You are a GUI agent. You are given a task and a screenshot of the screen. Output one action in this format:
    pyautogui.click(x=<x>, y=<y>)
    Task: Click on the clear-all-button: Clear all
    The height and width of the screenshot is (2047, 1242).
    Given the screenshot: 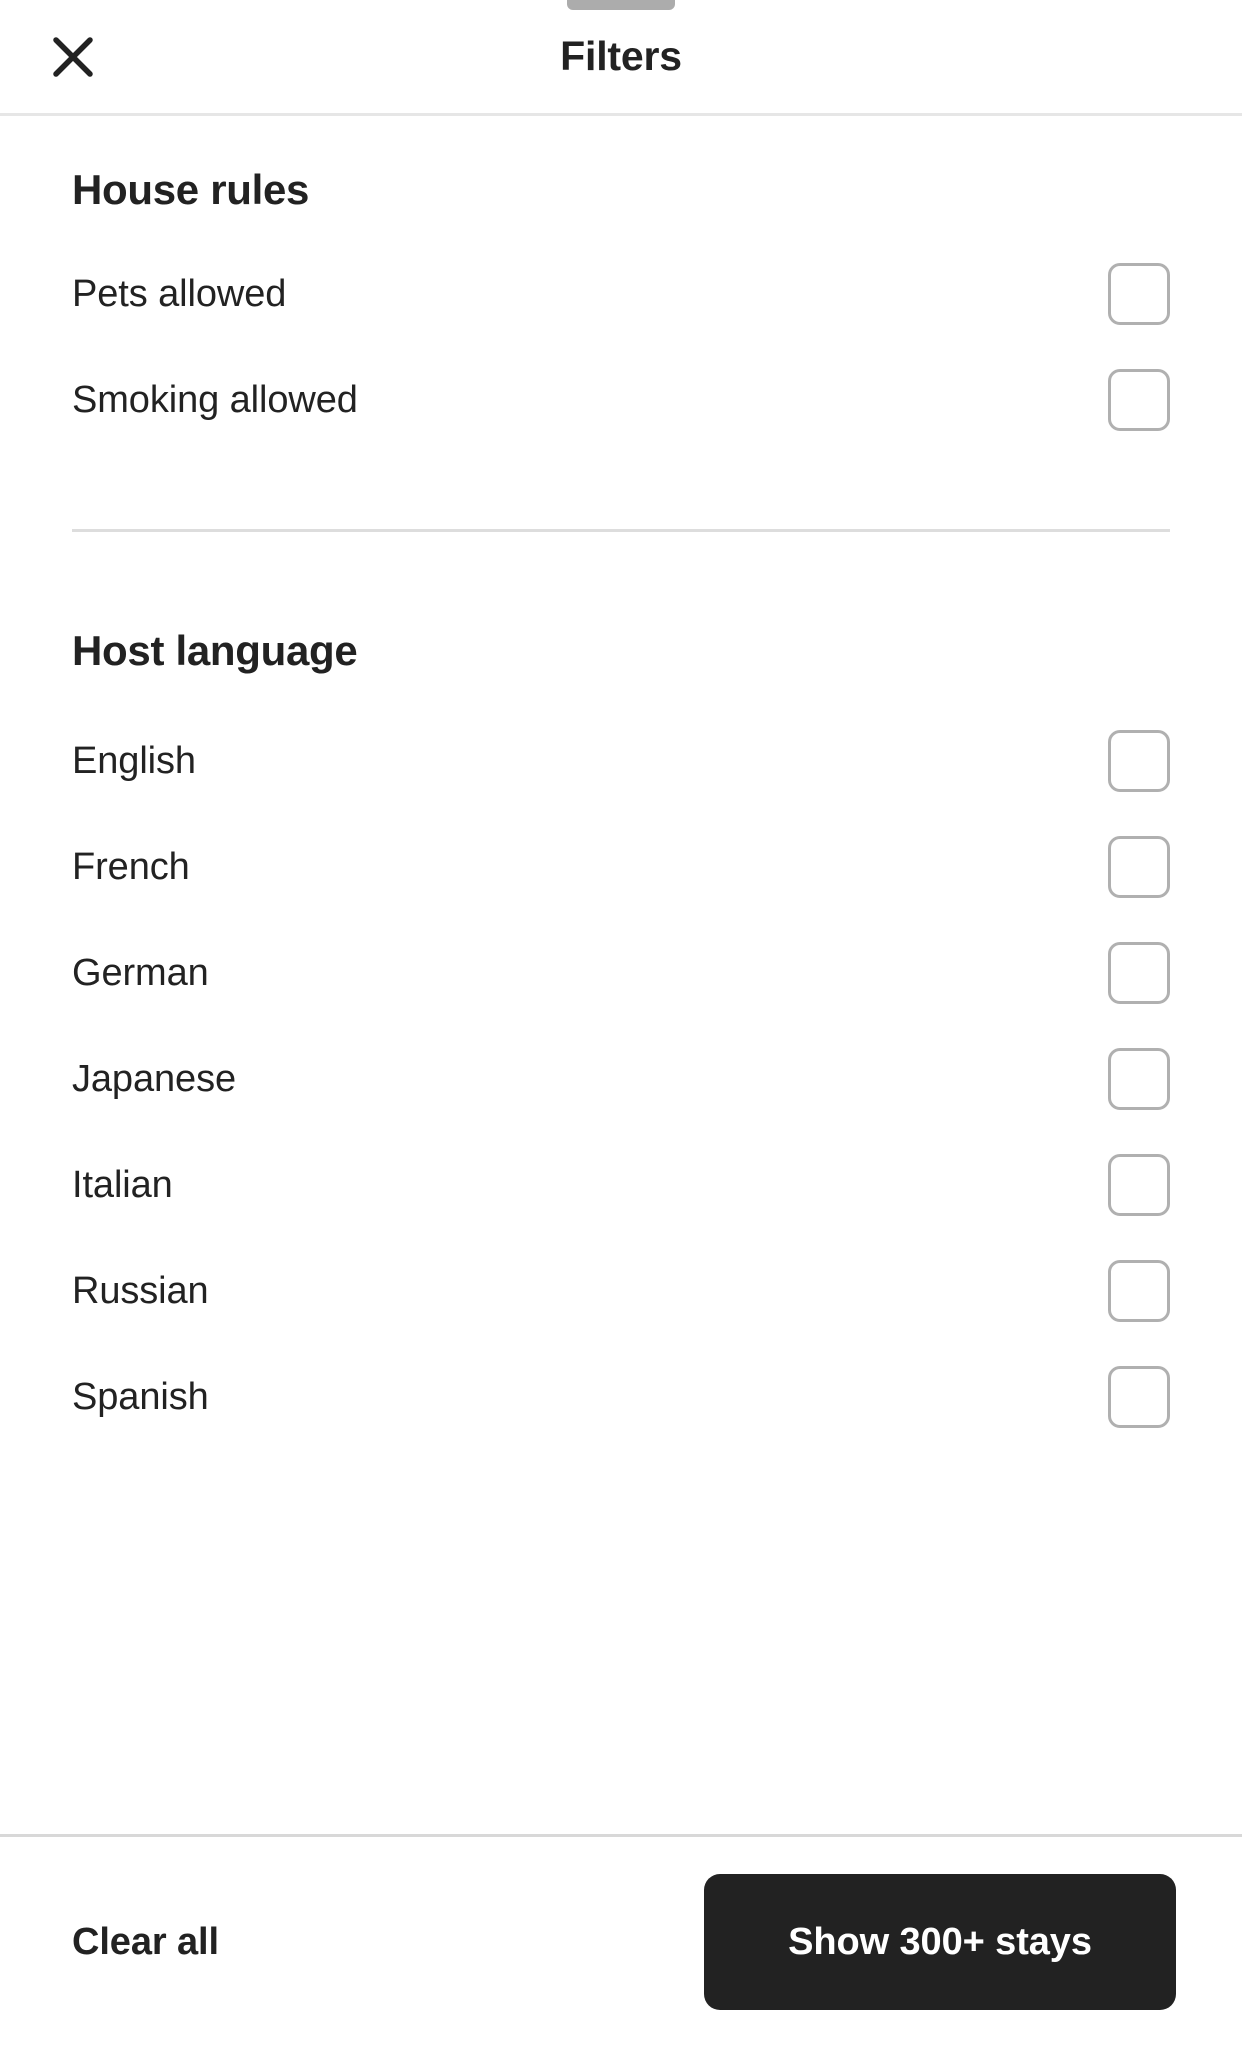 What is the action you would take?
    pyautogui.click(x=145, y=1942)
    